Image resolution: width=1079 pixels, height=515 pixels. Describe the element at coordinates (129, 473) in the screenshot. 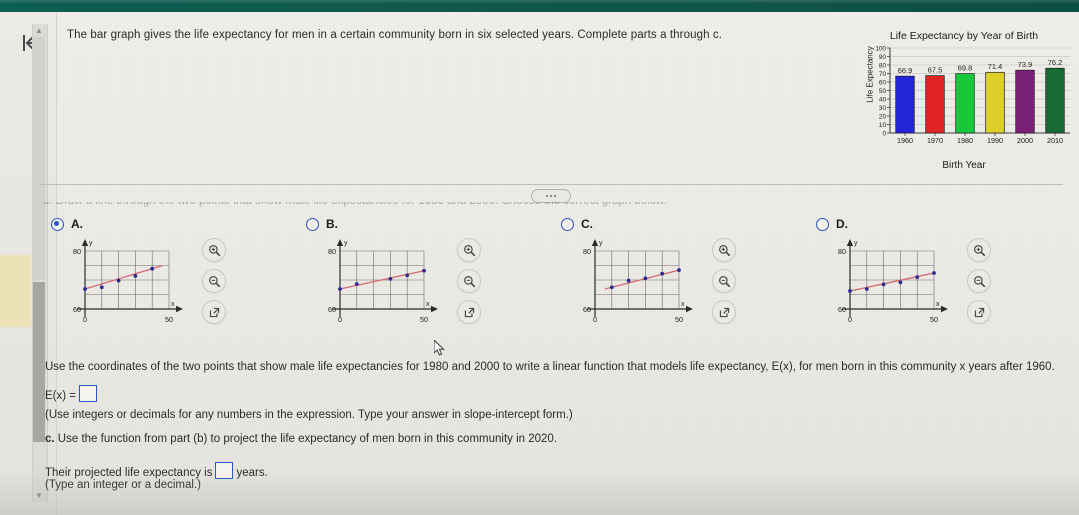

I see `projection-prefix: Their projected life expectancy is` at that location.